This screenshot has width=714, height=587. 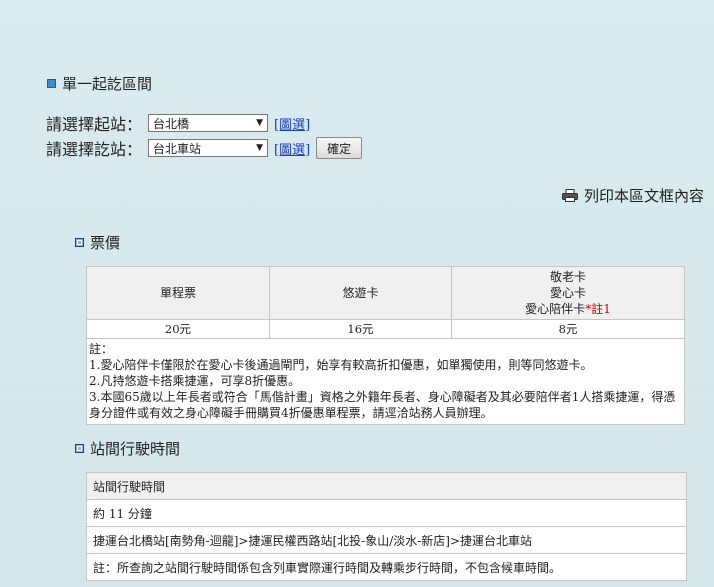 I want to click on start-station-select: 台北橋 ▼, so click(x=208, y=123).